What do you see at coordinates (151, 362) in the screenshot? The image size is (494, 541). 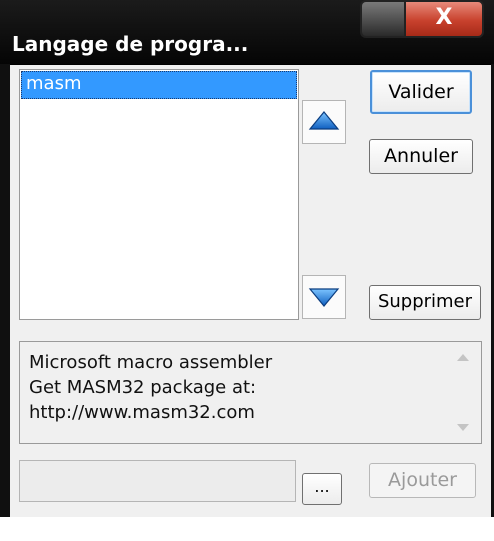 I see `description-line: Microsoft macro assembler` at bounding box center [151, 362].